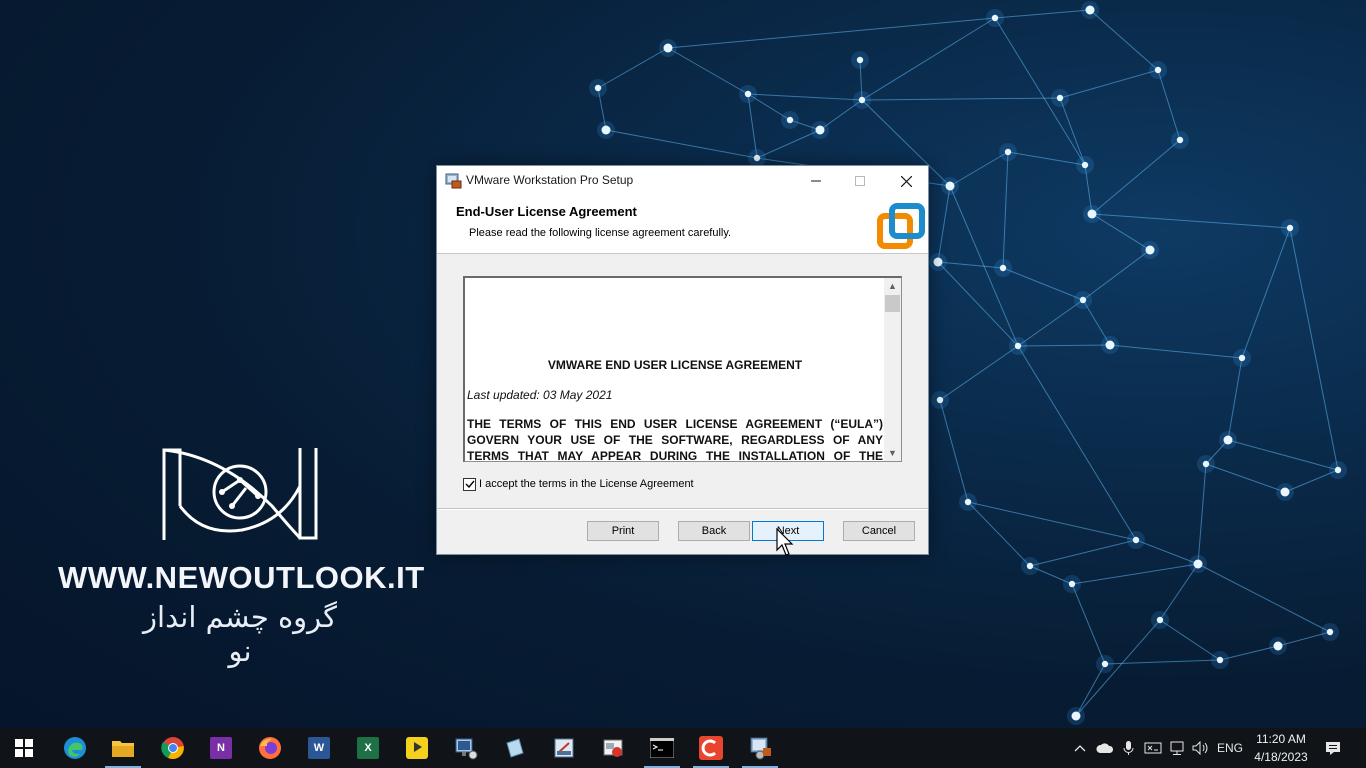 The width and height of the screenshot is (1366, 768). I want to click on minimize-icon, so click(816, 181).